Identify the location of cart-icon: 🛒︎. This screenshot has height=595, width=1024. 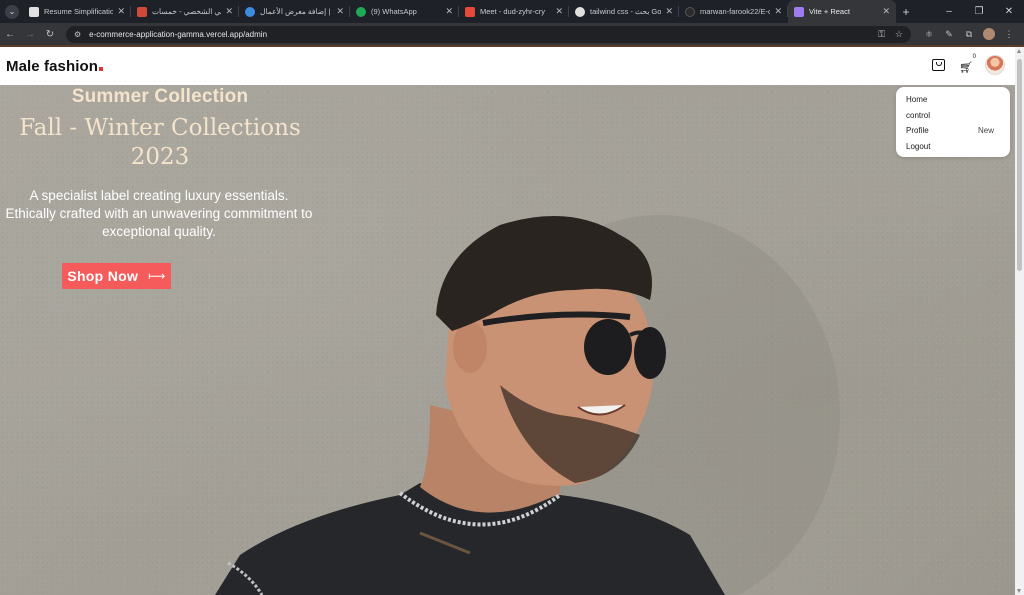
(966, 68).